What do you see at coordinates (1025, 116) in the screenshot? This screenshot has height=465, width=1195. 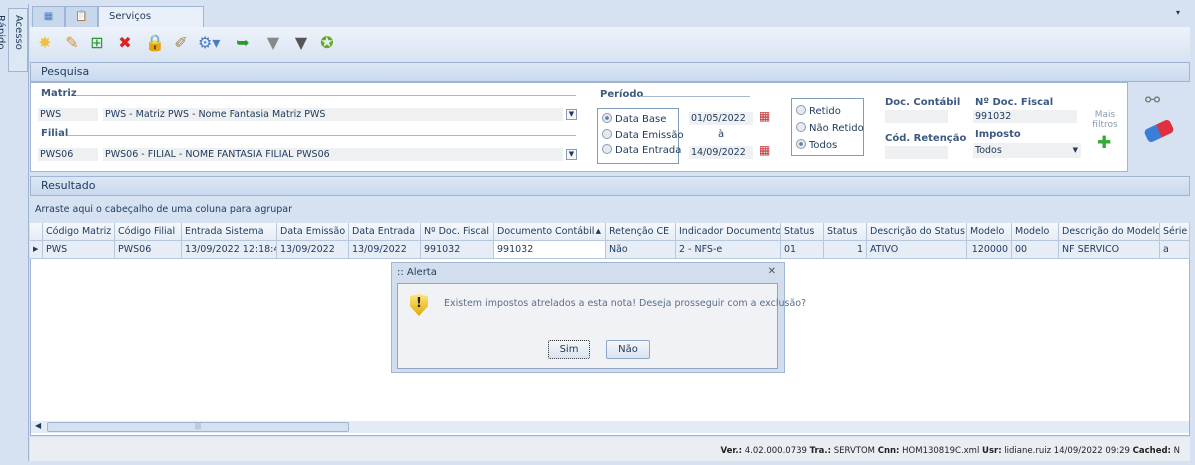 I see `doc-fiscal-field: 991032` at bounding box center [1025, 116].